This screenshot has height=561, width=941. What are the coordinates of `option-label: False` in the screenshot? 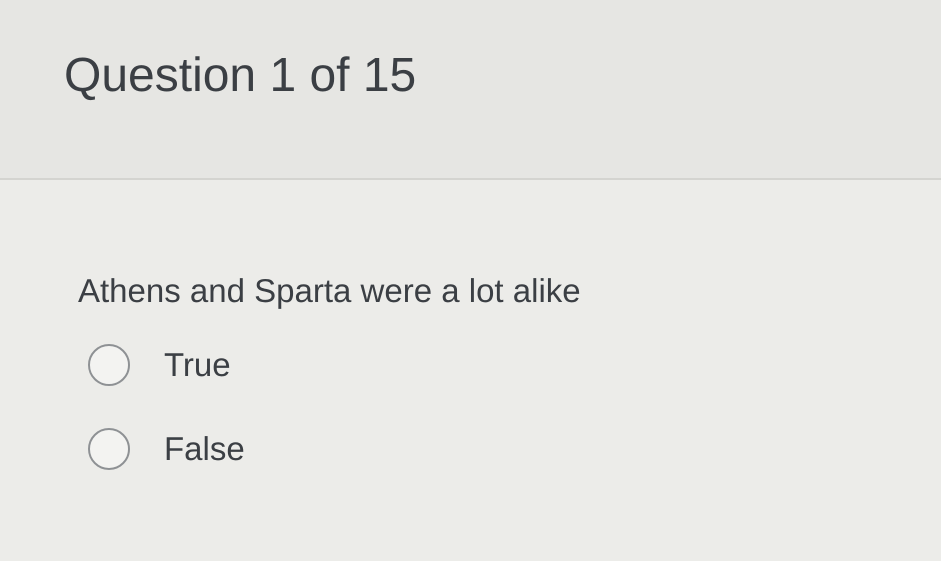 It's located at (204, 449).